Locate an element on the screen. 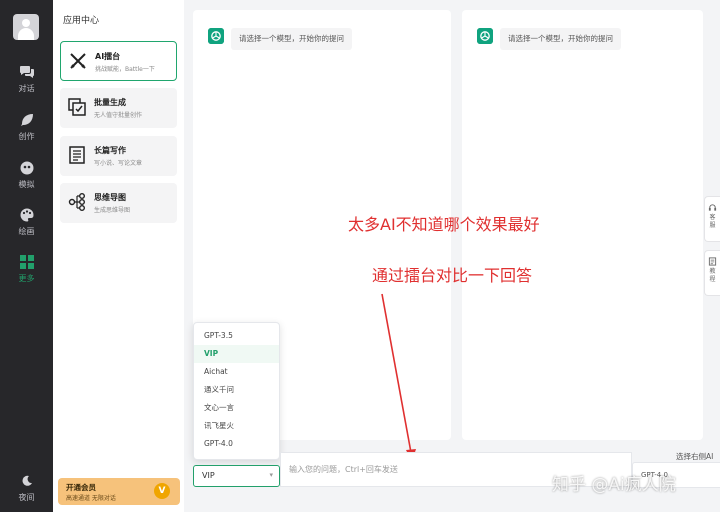  side-tab-label: 客服 is located at coordinates (712, 221).